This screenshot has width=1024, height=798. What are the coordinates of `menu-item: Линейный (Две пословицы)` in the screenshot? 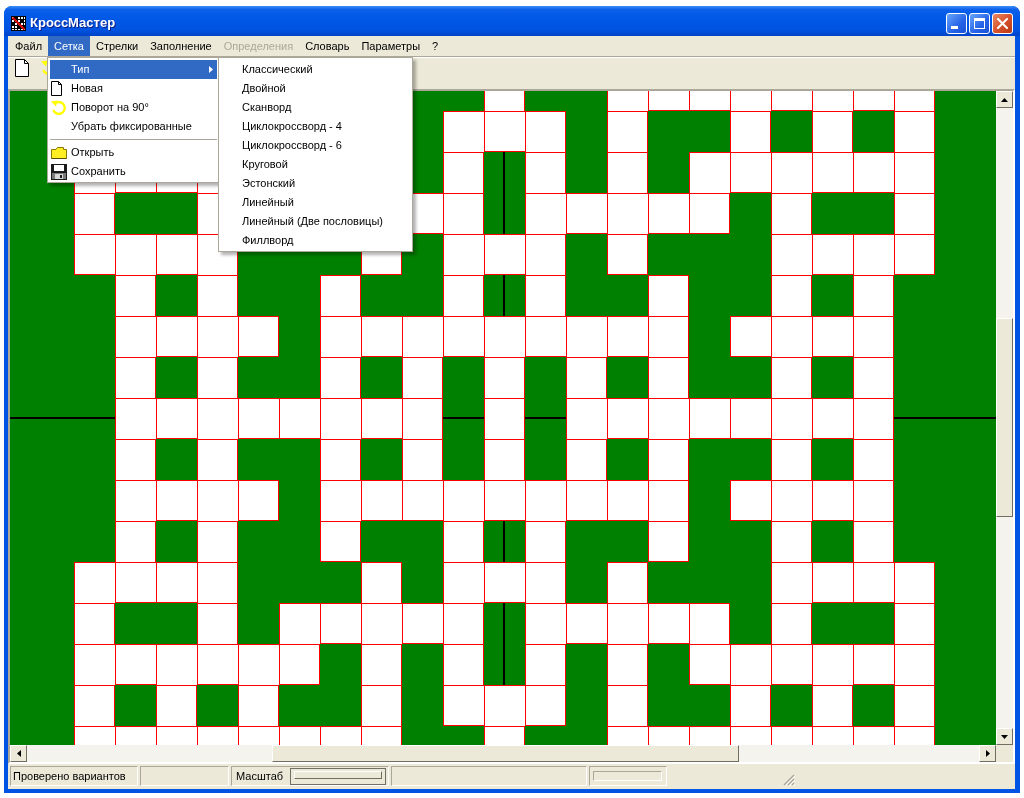 It's located at (315, 221).